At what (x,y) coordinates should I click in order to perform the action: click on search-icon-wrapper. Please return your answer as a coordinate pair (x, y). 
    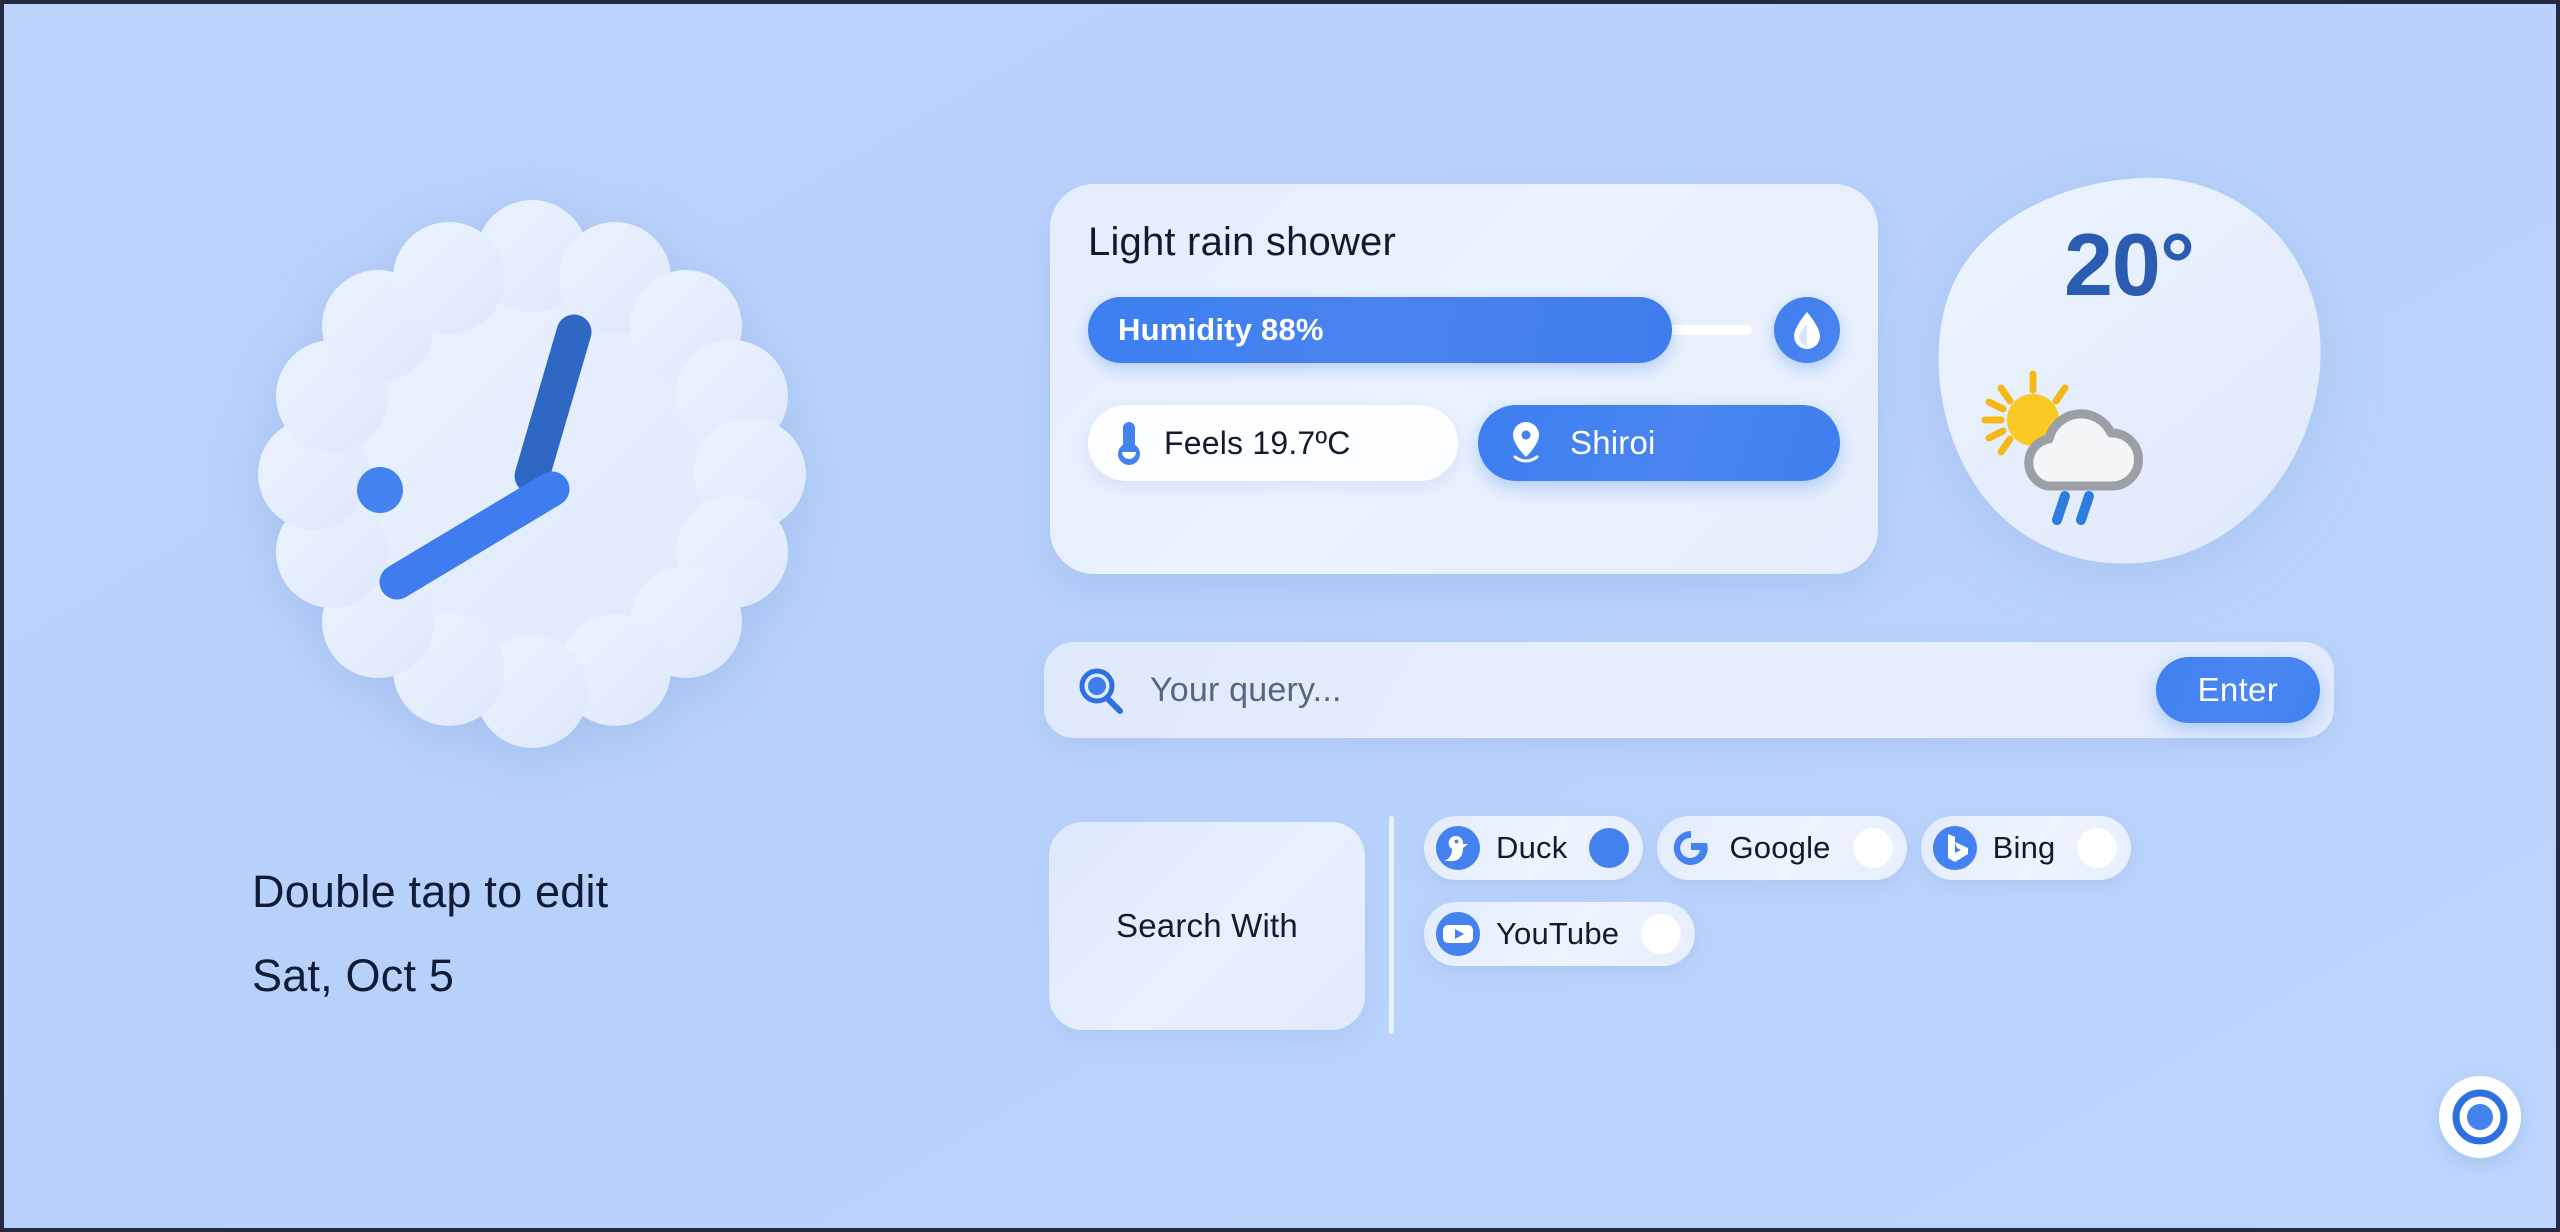
    Looking at the image, I should click on (1101, 690).